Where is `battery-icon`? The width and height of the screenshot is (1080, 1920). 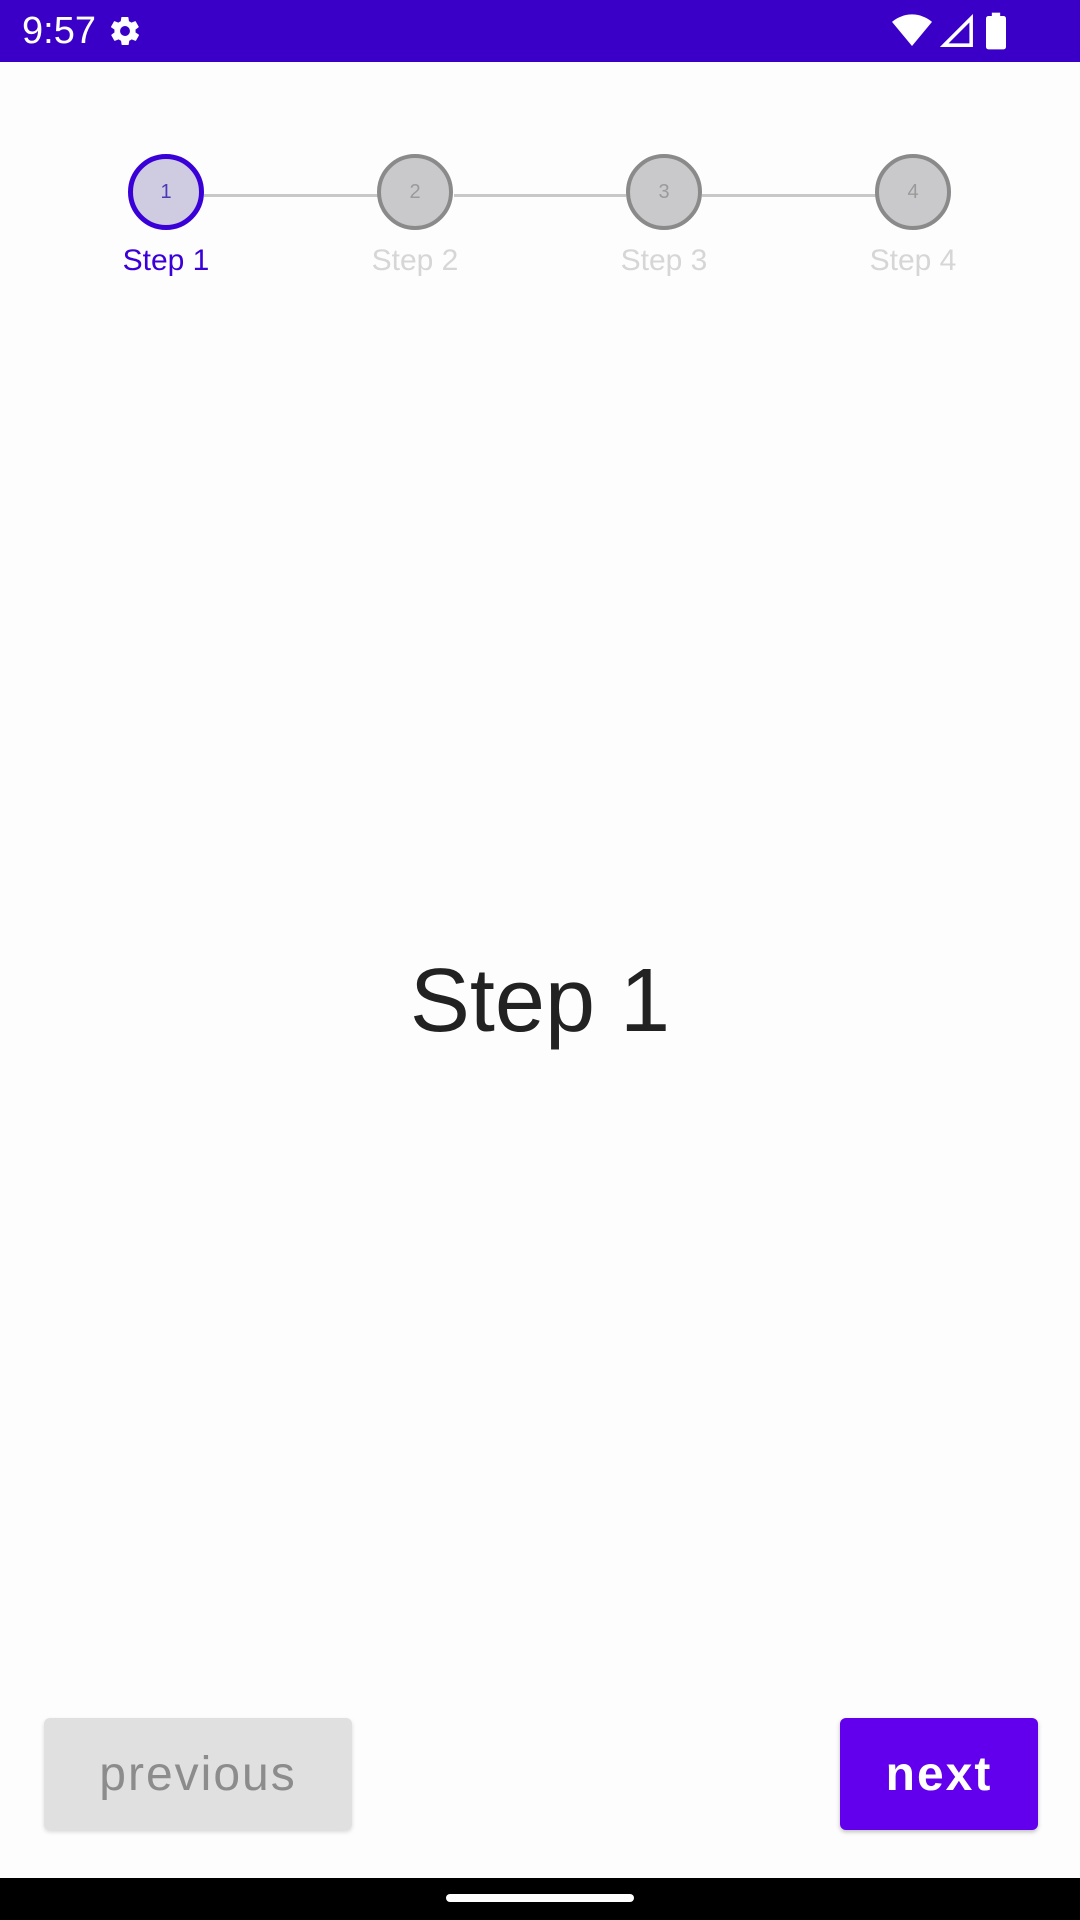 battery-icon is located at coordinates (996, 31).